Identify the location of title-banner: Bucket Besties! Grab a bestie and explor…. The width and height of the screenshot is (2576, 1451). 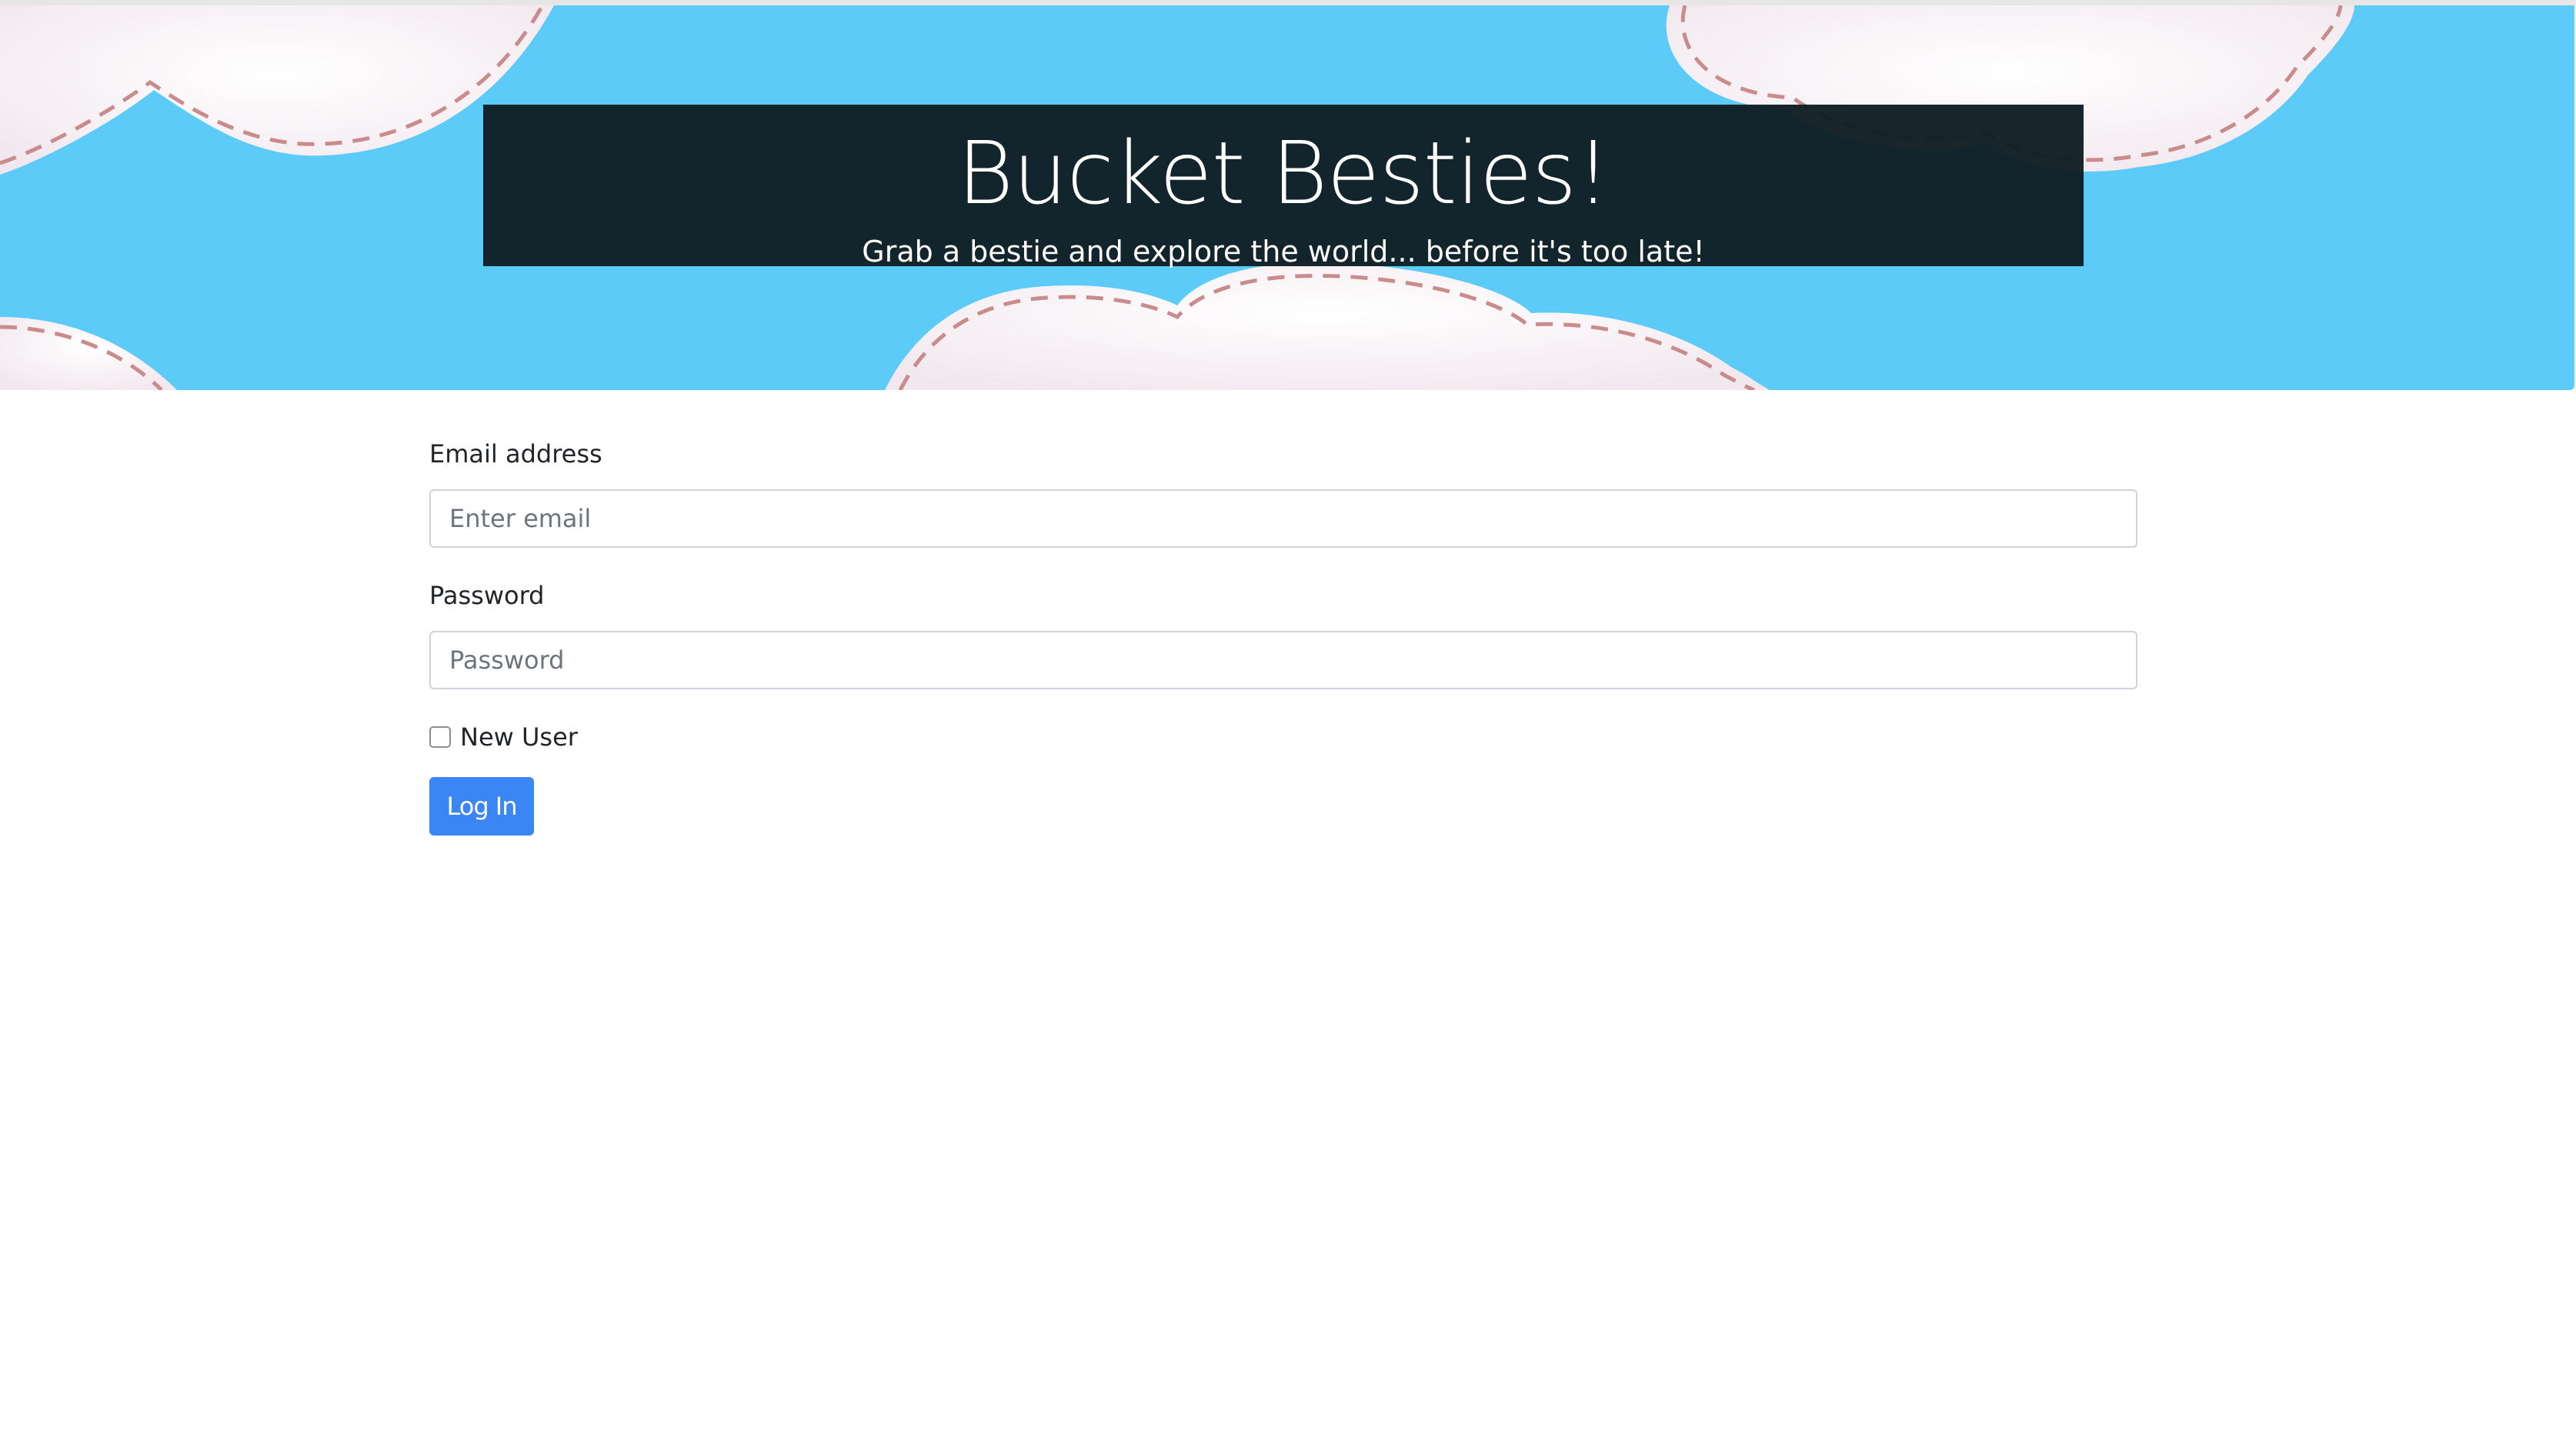
(1283, 187).